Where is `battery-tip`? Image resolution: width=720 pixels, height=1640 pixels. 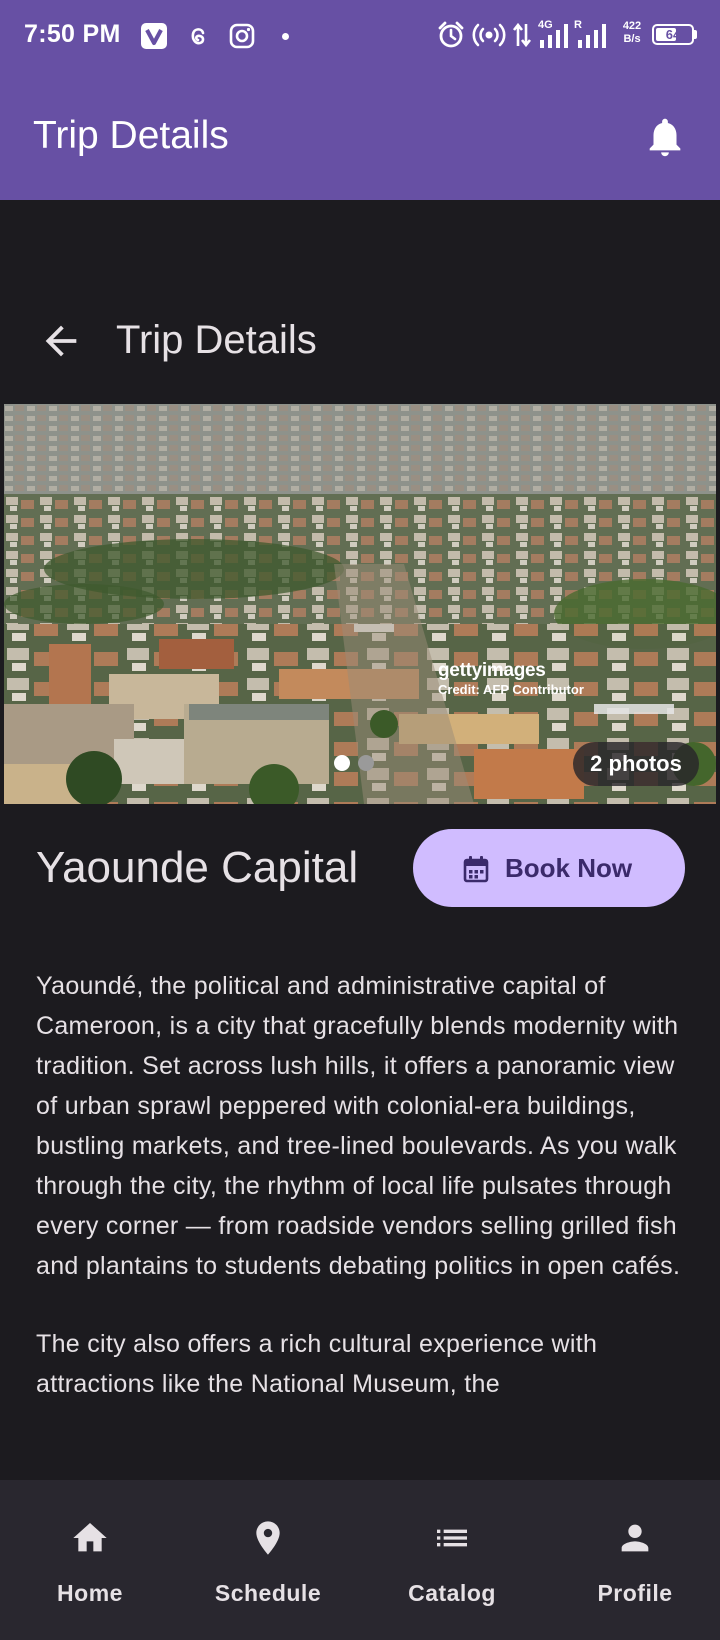
battery-tip is located at coordinates (695, 34).